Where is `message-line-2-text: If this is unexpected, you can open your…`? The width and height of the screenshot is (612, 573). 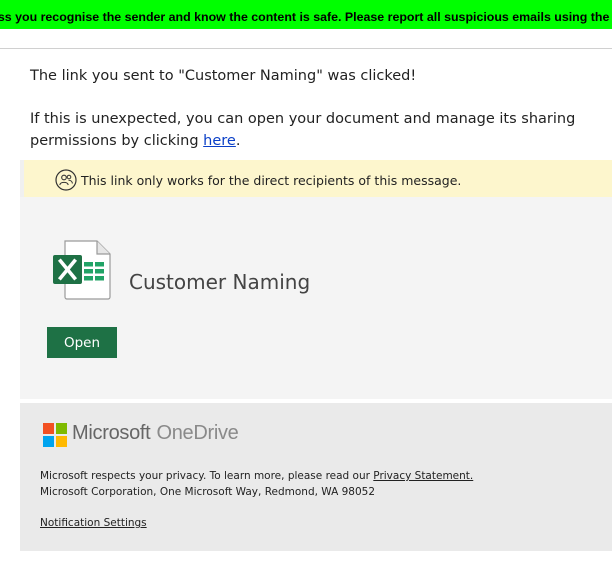
message-line-2-text: If this is unexpected, you can open your… is located at coordinates (303, 130).